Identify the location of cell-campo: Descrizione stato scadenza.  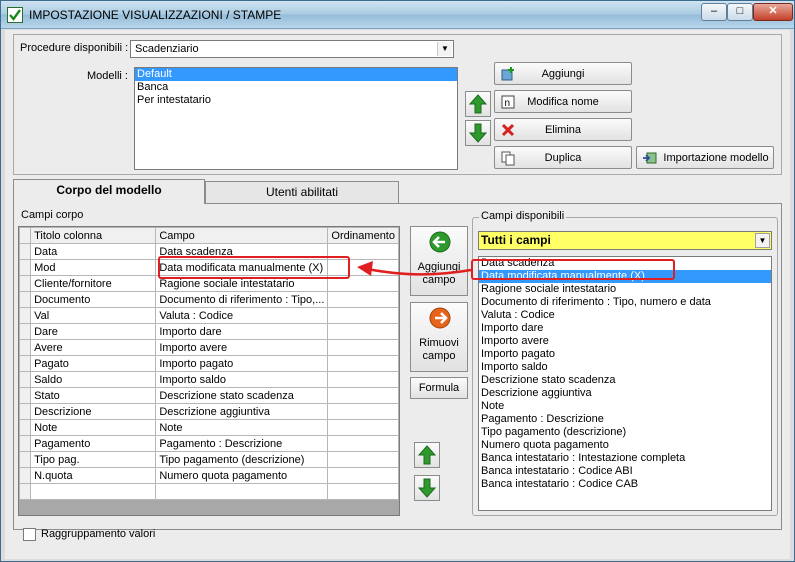
(242, 395).